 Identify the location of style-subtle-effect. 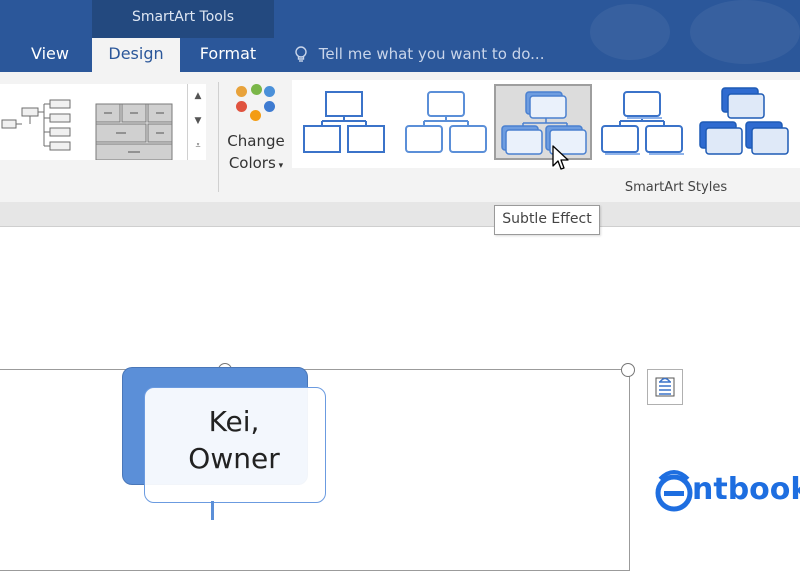
(543, 122).